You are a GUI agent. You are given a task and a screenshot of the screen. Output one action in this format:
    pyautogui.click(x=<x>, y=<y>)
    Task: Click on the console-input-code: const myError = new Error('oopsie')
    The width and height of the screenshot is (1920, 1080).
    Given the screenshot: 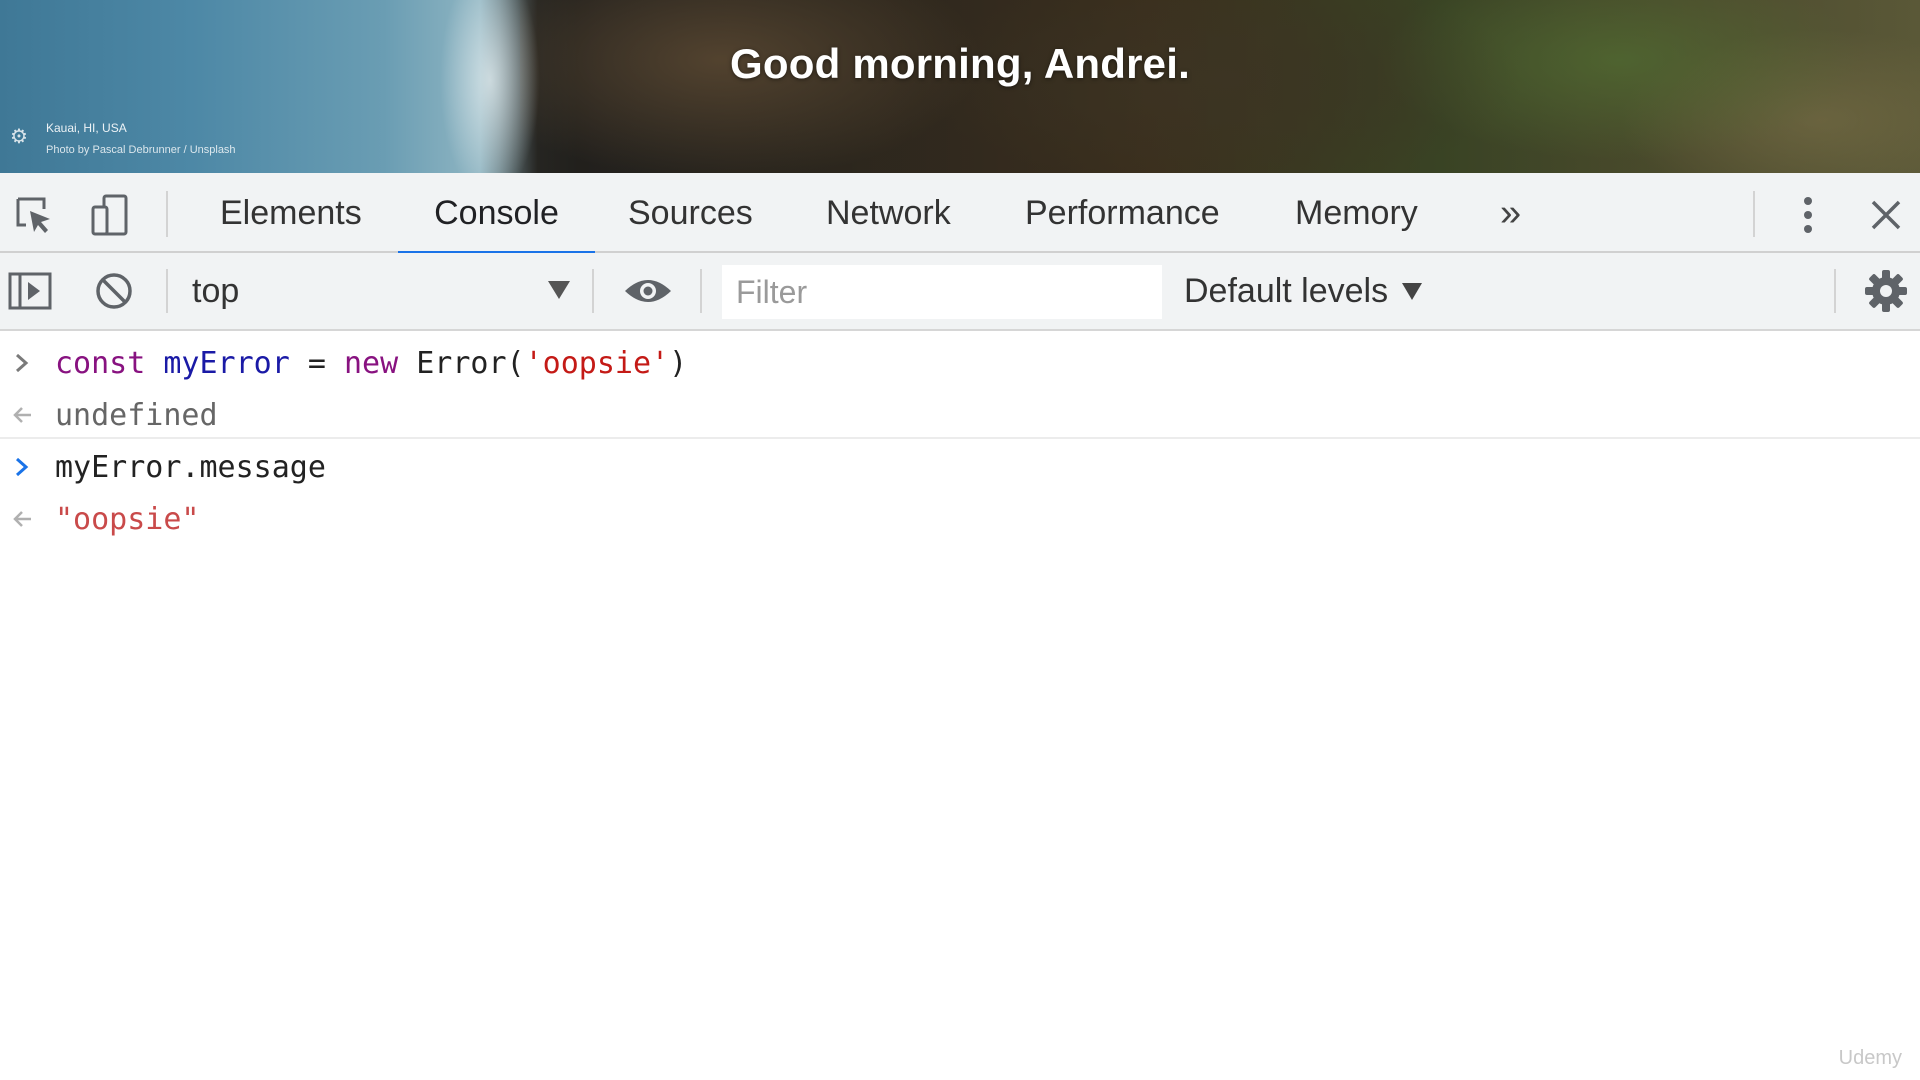 What is the action you would take?
    pyautogui.click(x=371, y=363)
    